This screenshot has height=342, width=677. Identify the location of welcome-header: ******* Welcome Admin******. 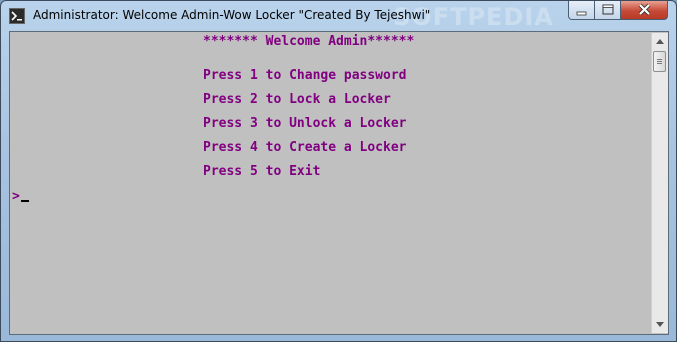
(309, 41).